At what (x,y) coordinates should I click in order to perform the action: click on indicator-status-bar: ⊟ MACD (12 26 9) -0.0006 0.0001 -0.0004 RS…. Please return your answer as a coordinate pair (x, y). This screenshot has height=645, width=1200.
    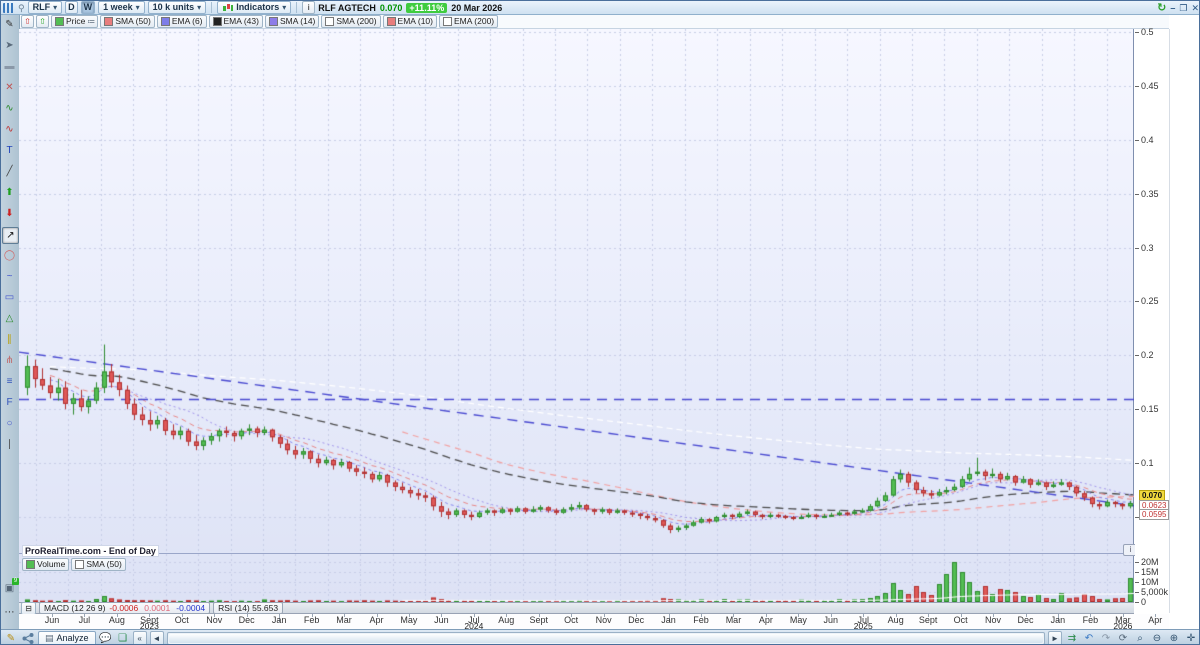
    Looking at the image, I should click on (576, 608).